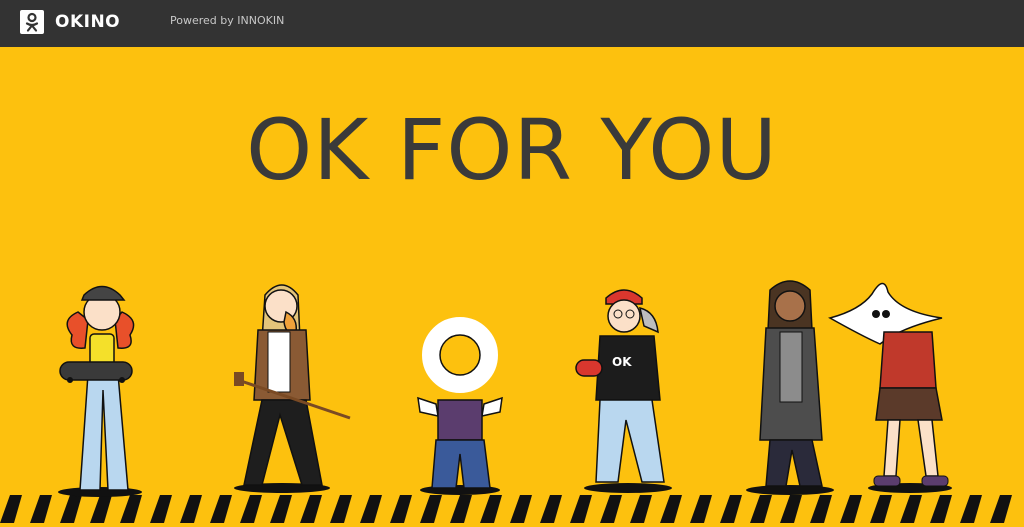 This screenshot has width=1024, height=527. I want to click on crosswalk-stripes, so click(506, 509).